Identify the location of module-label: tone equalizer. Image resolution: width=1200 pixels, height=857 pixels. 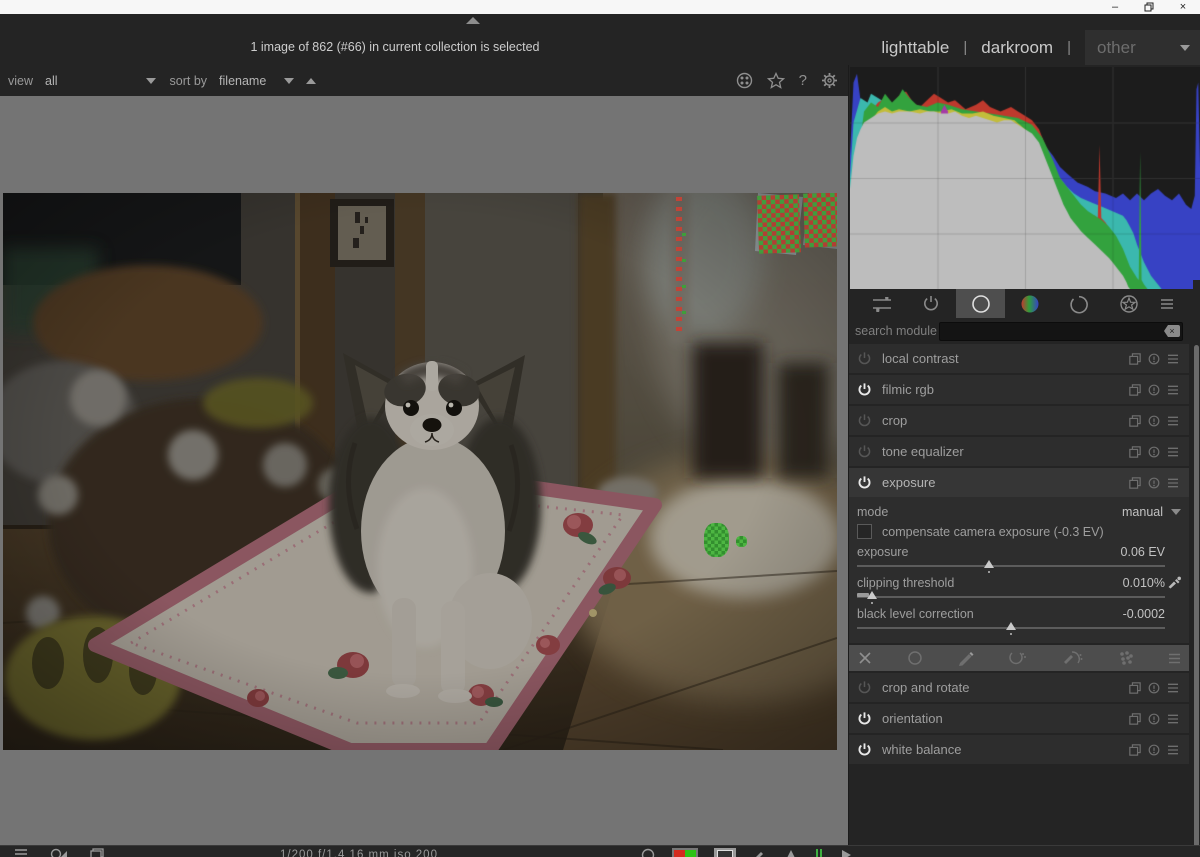
(1005, 451).